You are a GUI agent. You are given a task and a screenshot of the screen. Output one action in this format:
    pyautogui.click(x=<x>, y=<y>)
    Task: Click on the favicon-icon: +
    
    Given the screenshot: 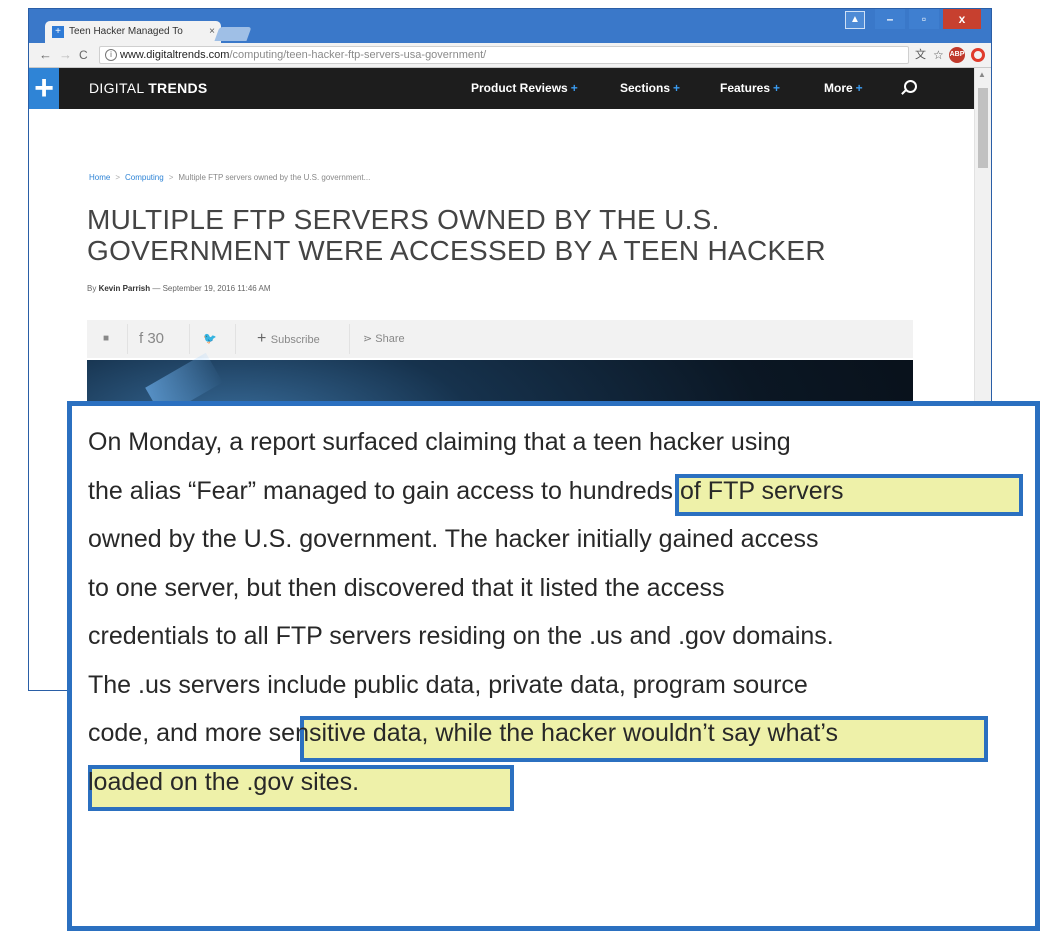 What is the action you would take?
    pyautogui.click(x=58, y=32)
    